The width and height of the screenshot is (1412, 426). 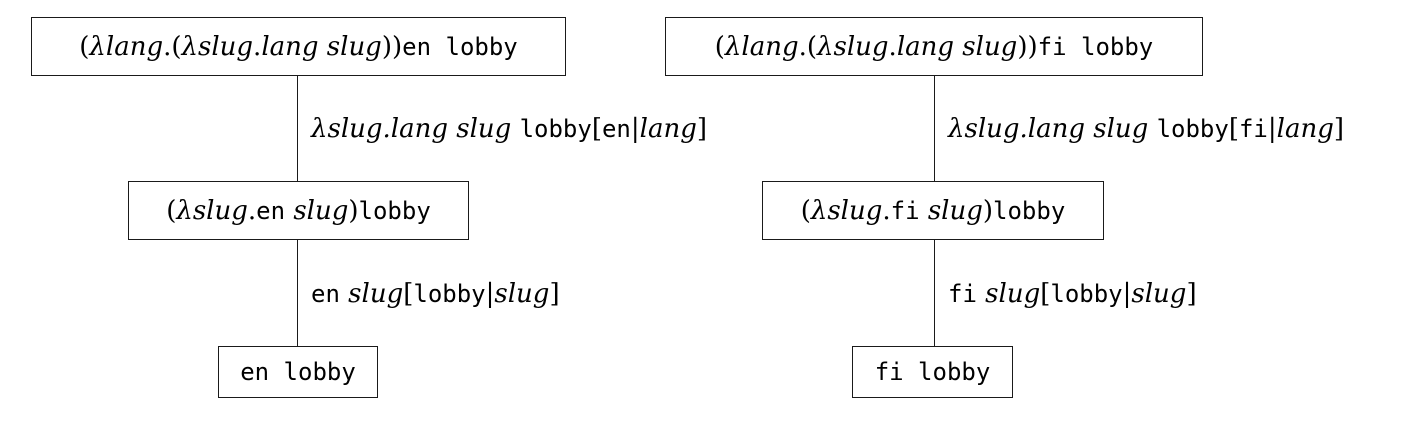 I want to click on tree-en-edge-label-2: en slug[lobby|slug], so click(x=435, y=294).